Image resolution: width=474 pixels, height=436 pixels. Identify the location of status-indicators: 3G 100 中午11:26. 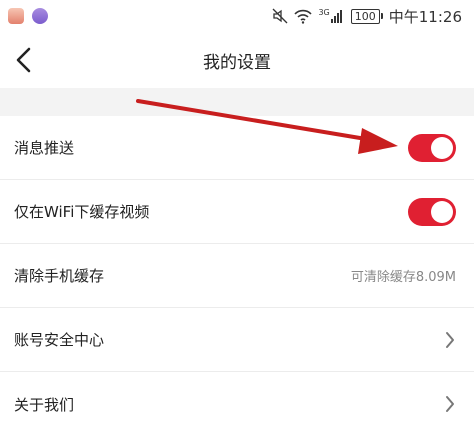
(373, 16).